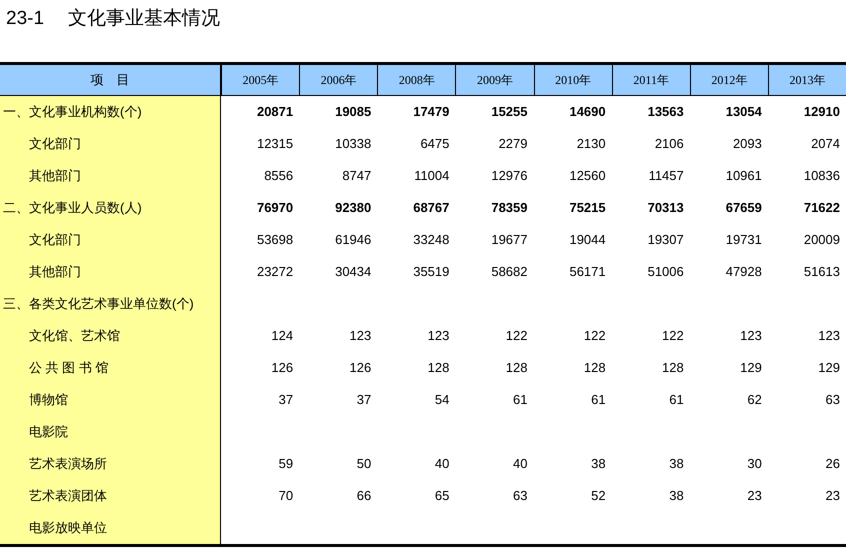 The width and height of the screenshot is (846, 557). What do you see at coordinates (666, 176) in the screenshot?
I see `table-cell-text: 11457` at bounding box center [666, 176].